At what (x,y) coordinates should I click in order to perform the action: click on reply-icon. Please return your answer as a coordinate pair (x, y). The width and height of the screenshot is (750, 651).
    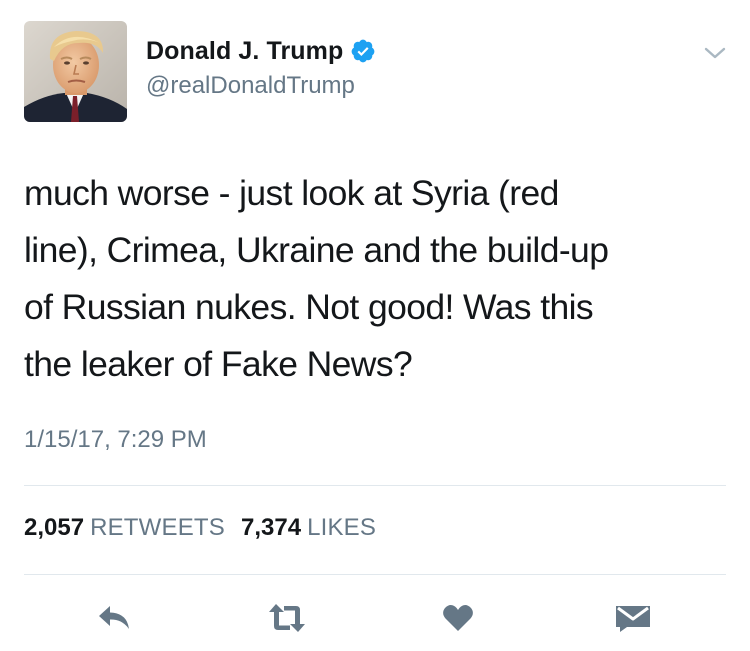
    Looking at the image, I should click on (114, 617).